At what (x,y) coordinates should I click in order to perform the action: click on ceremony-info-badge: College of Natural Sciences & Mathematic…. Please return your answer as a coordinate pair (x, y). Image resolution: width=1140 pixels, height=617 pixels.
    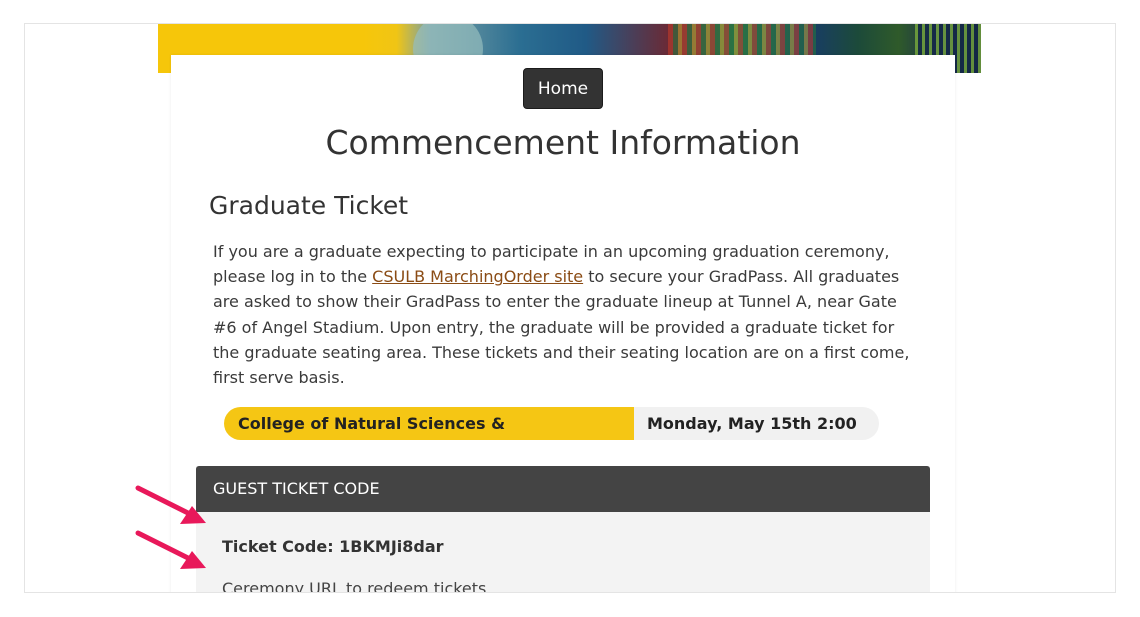
    Looking at the image, I should click on (551, 423).